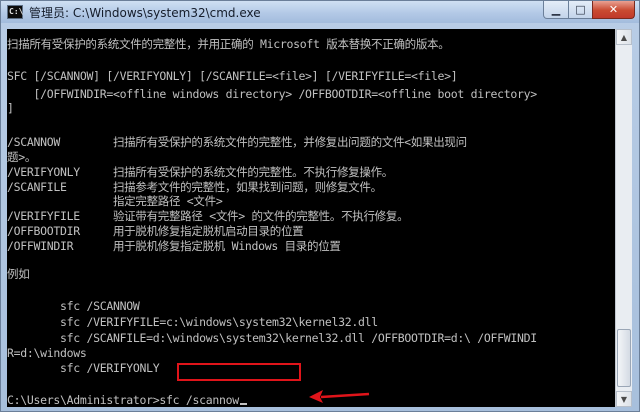 The image size is (640, 412). Describe the element at coordinates (613, 10) in the screenshot. I see `close-button: ✕` at that location.